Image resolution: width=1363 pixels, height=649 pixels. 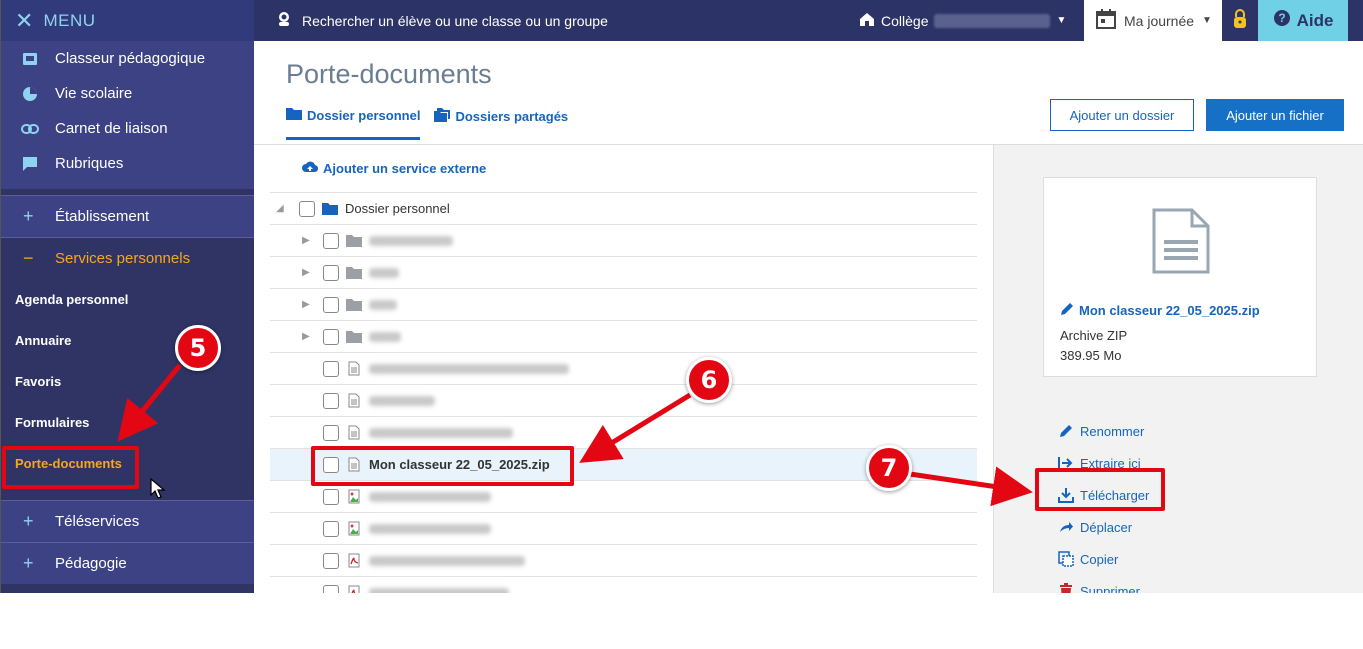 What do you see at coordinates (127, 563) in the screenshot?
I see `section-pedagogie: + Pédagogie` at bounding box center [127, 563].